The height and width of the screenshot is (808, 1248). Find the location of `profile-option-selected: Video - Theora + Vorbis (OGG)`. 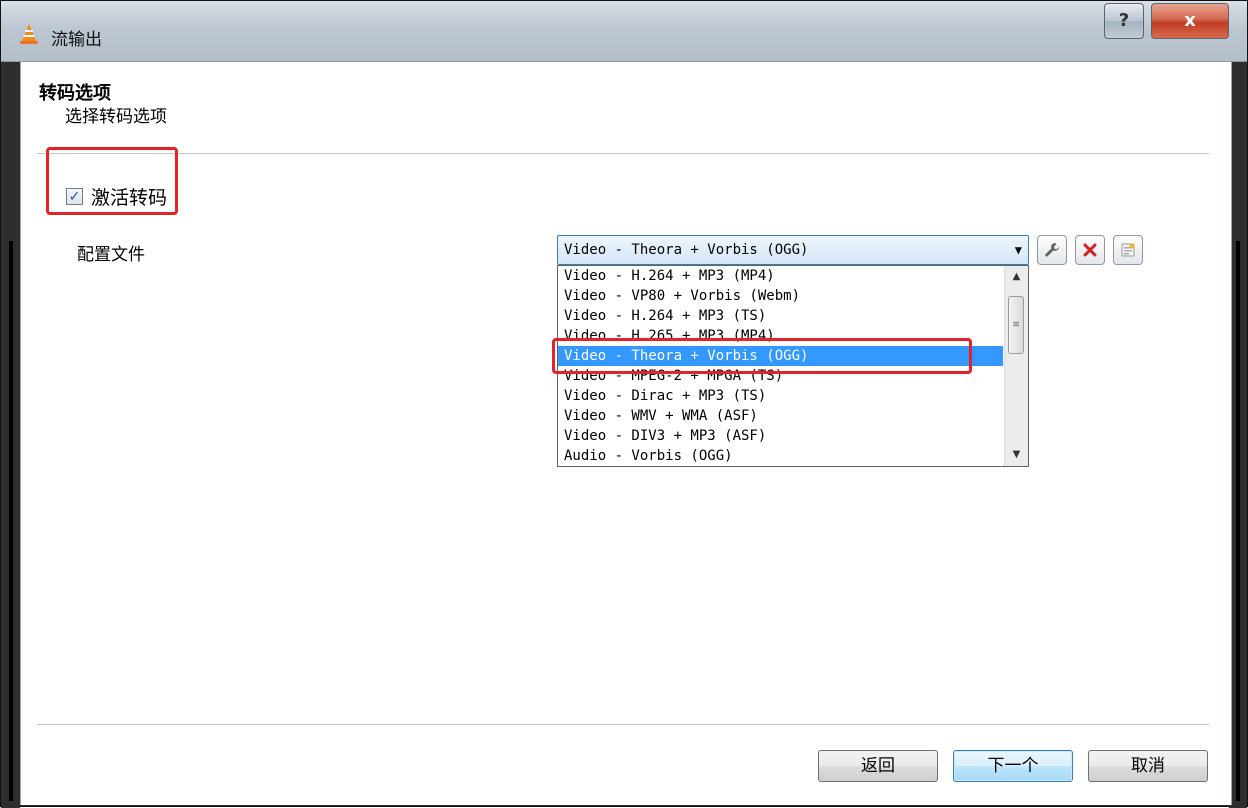

profile-option-selected: Video - Theora + Vorbis (OGG) is located at coordinates (780, 356).